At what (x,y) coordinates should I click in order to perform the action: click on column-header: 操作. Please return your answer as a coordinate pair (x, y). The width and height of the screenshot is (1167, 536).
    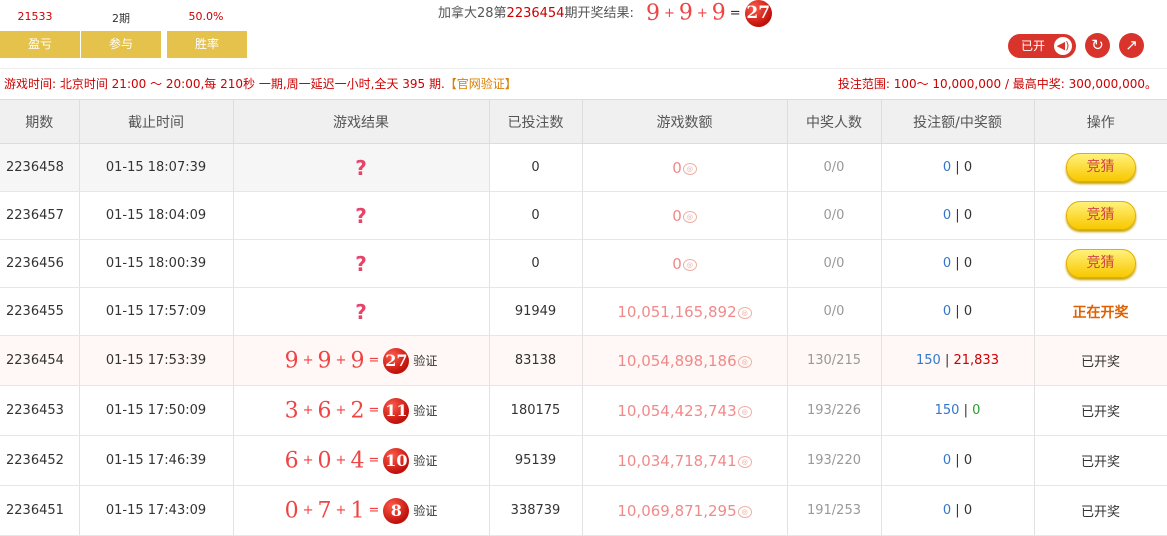
    Looking at the image, I should click on (1100, 122).